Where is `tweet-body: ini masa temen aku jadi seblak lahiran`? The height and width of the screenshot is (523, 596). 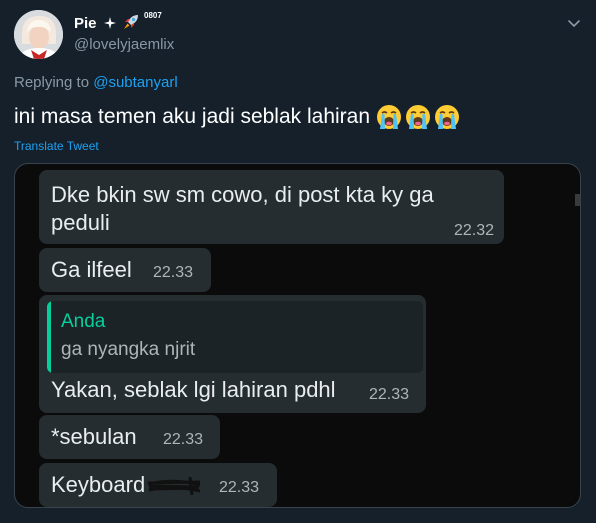
tweet-body: ini masa temen aku jadi seblak lahiran is located at coordinates (192, 116).